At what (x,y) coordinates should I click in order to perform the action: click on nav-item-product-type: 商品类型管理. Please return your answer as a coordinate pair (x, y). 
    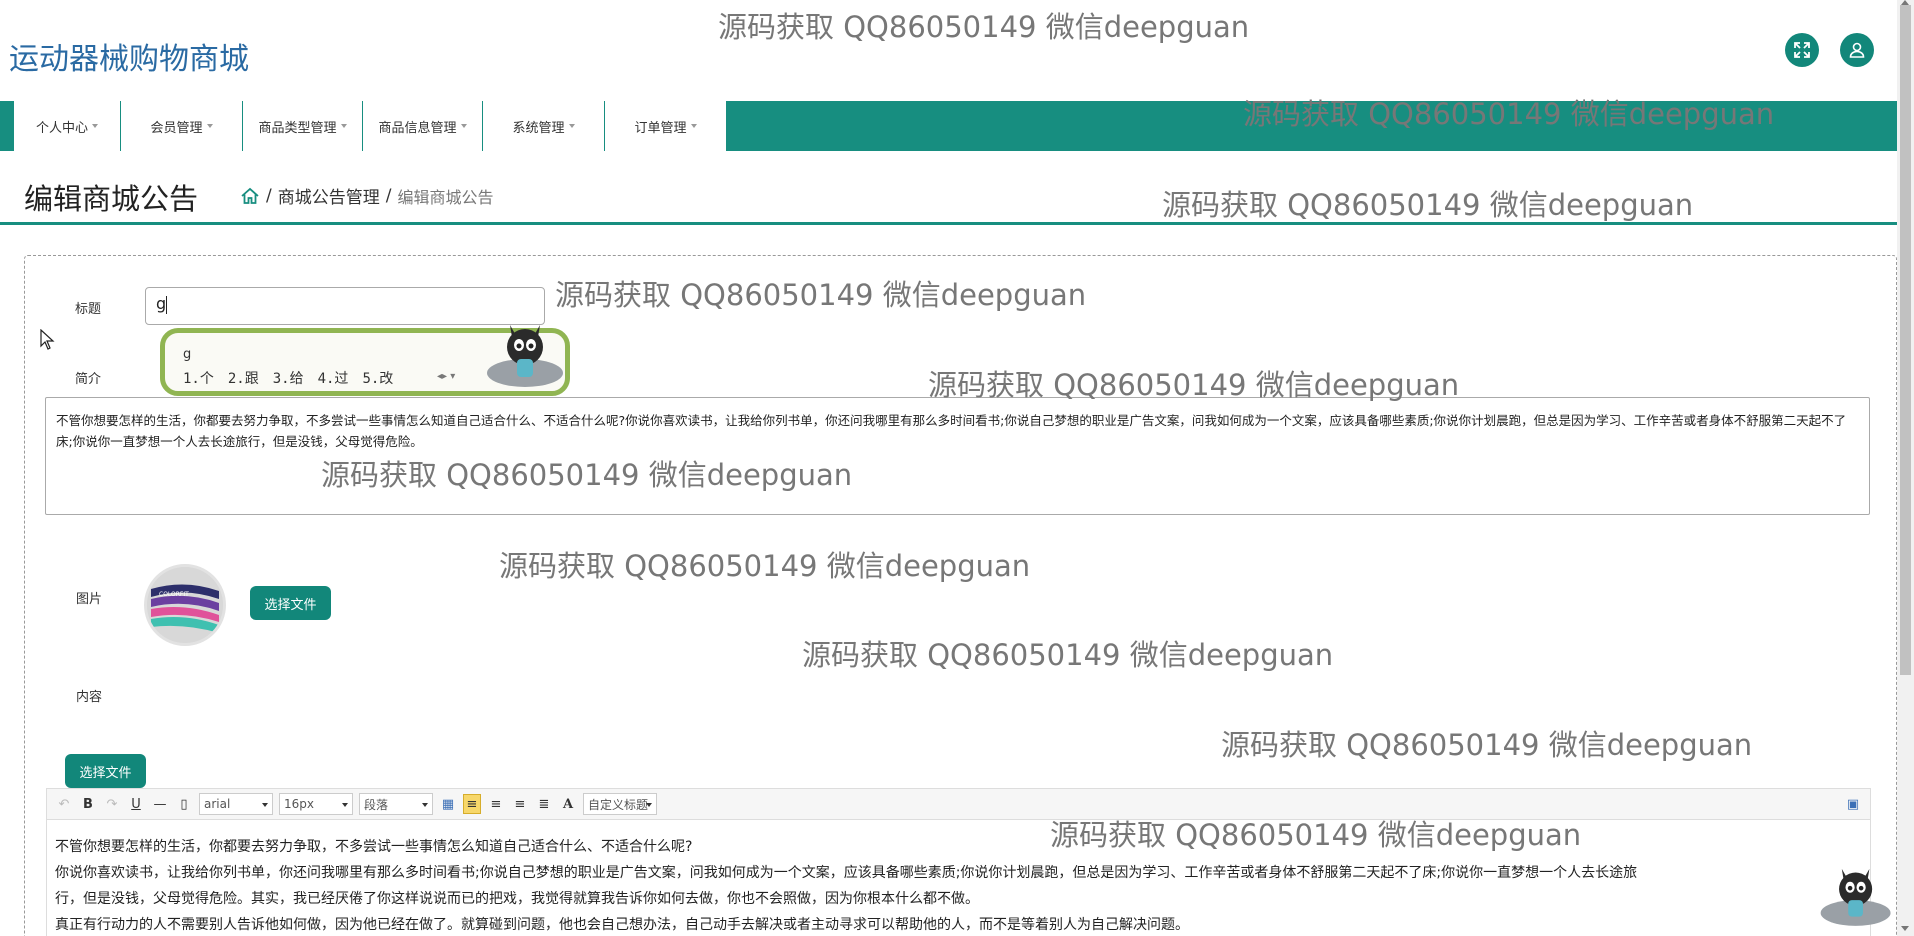
    Looking at the image, I should click on (303, 126).